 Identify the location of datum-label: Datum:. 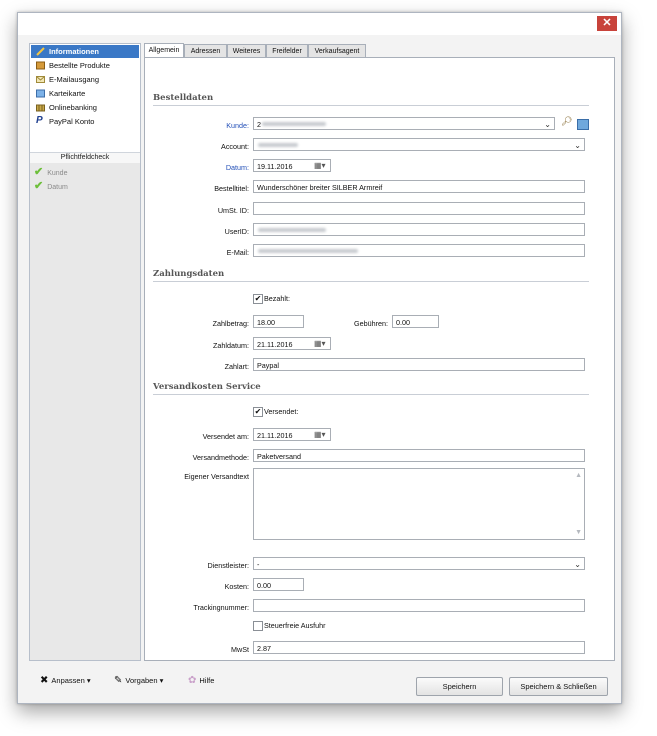
(237, 167).